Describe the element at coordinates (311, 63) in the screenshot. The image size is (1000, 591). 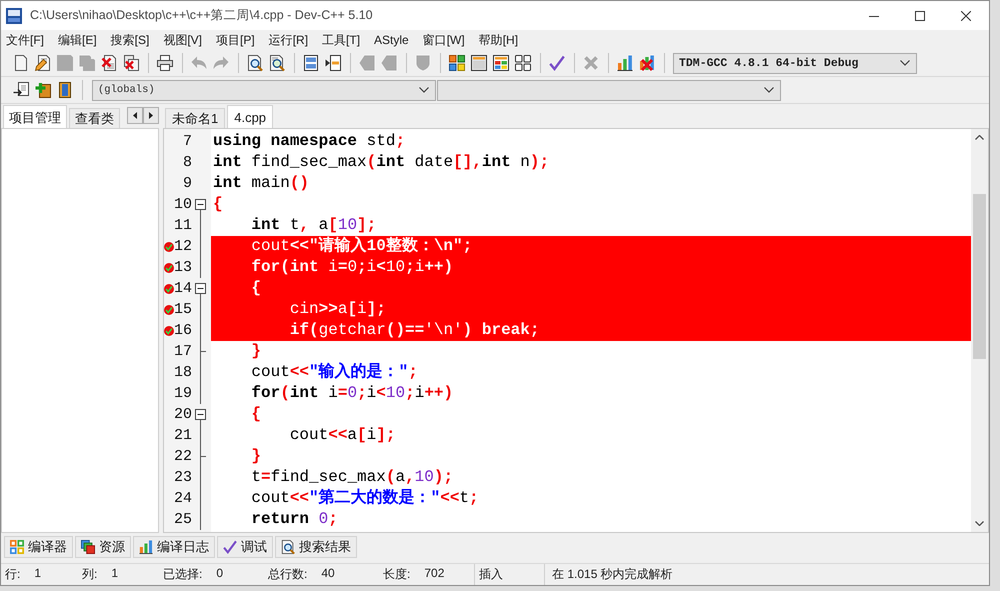
I see `split-window-icon` at that location.